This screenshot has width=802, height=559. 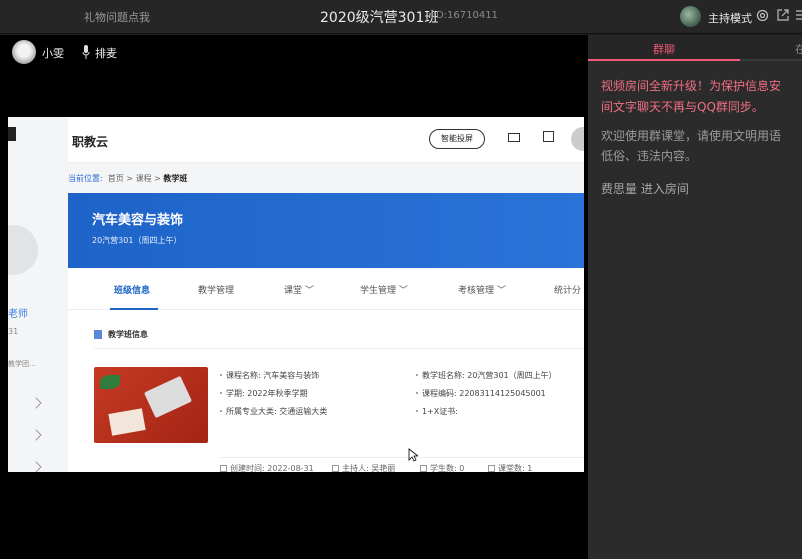 I want to click on meta-students: 学生数: 0, so click(x=442, y=467).